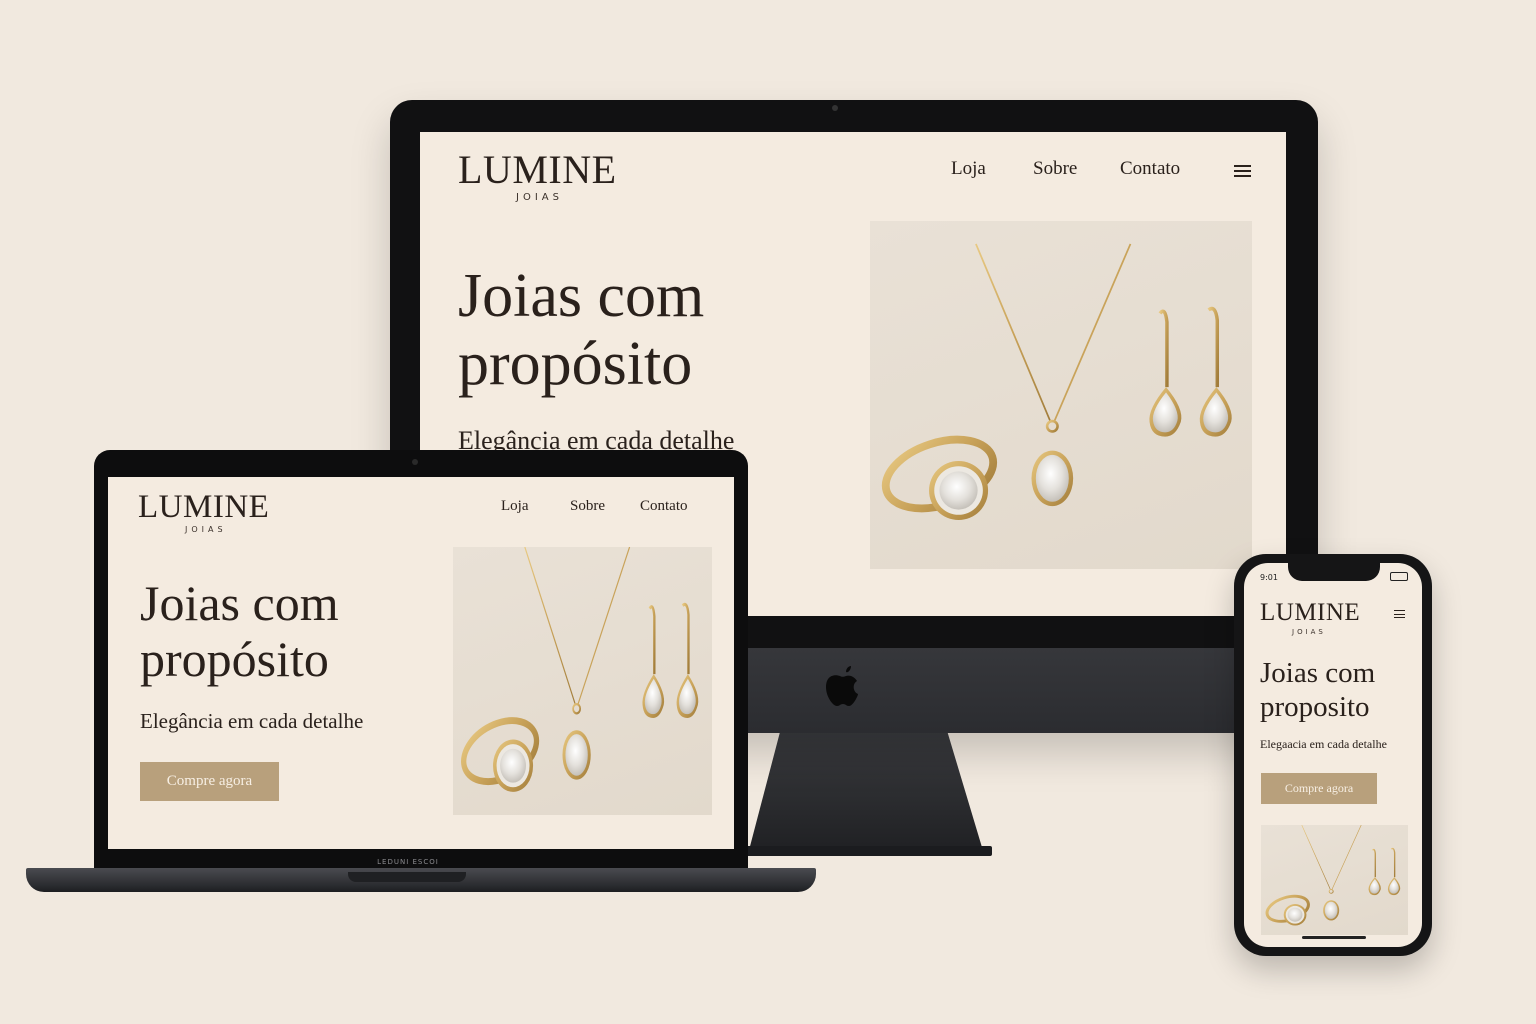  Describe the element at coordinates (1399, 576) in the screenshot. I see `battery-icon` at that location.